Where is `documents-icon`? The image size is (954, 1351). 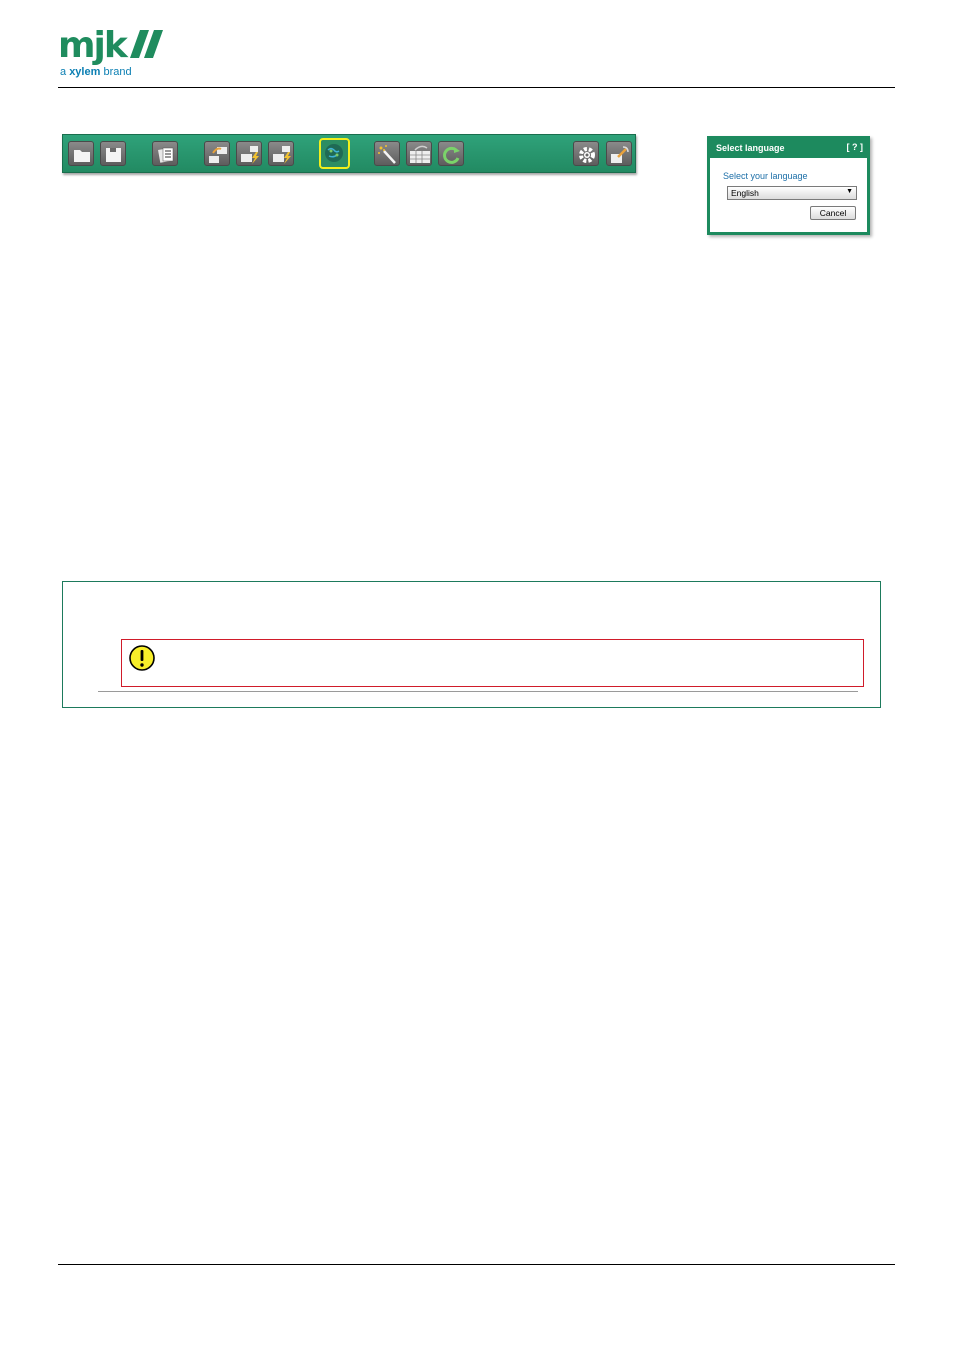
documents-icon is located at coordinates (166, 155).